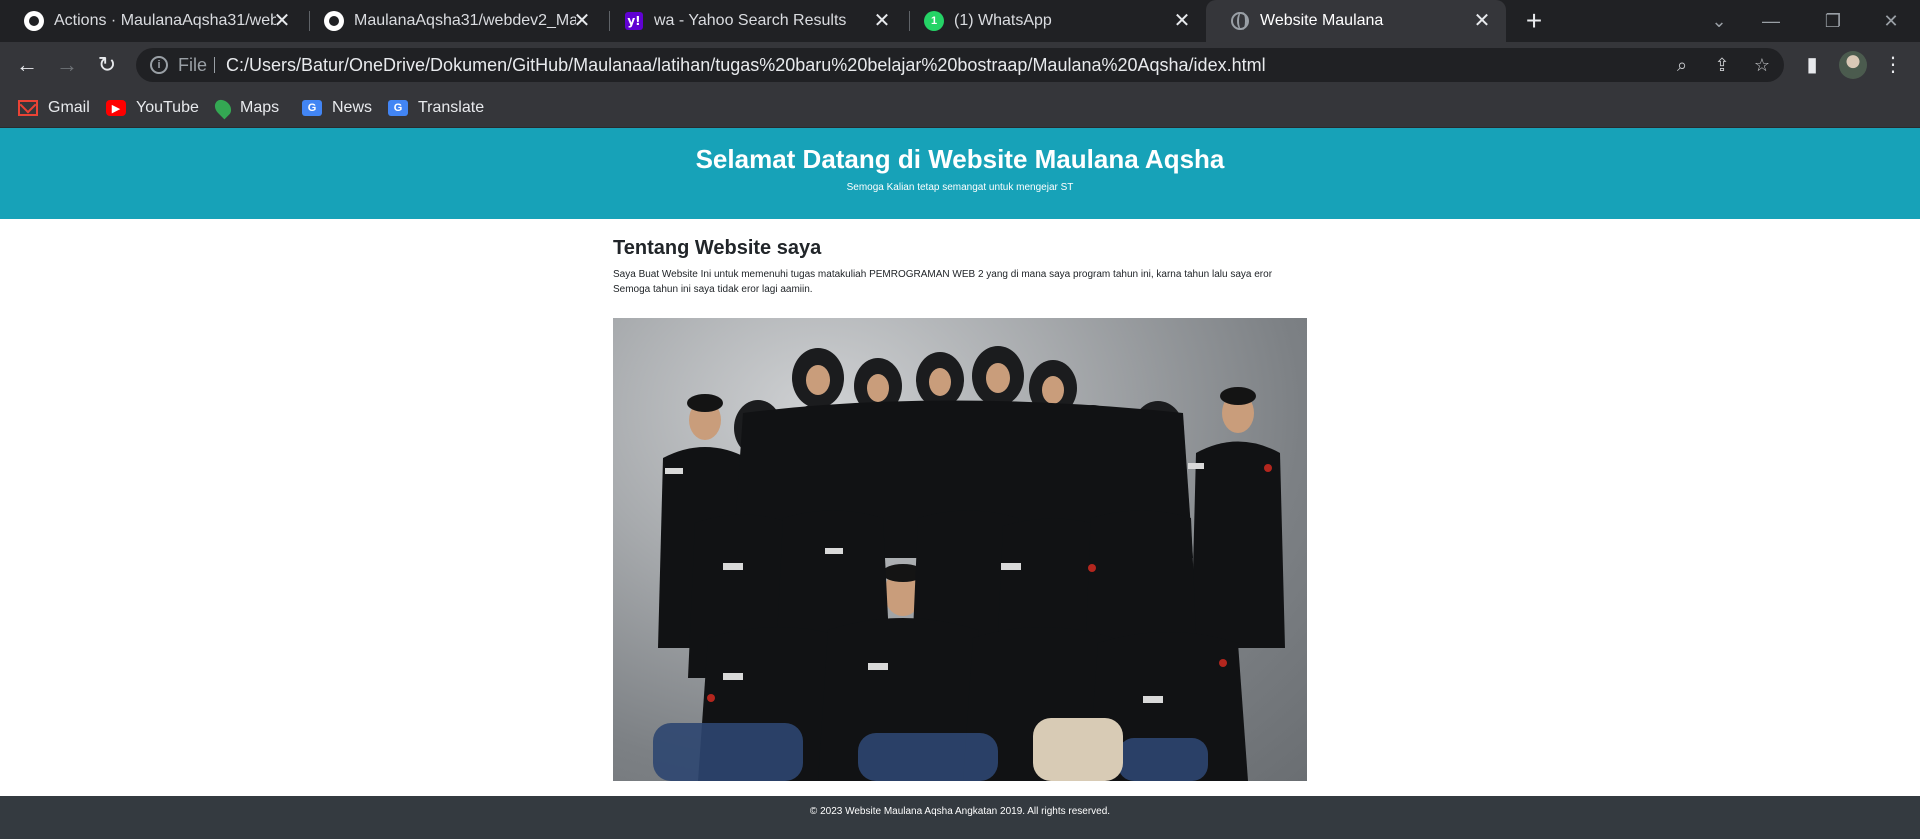  What do you see at coordinates (260, 107) in the screenshot?
I see `bookmark-label: Maps` at bounding box center [260, 107].